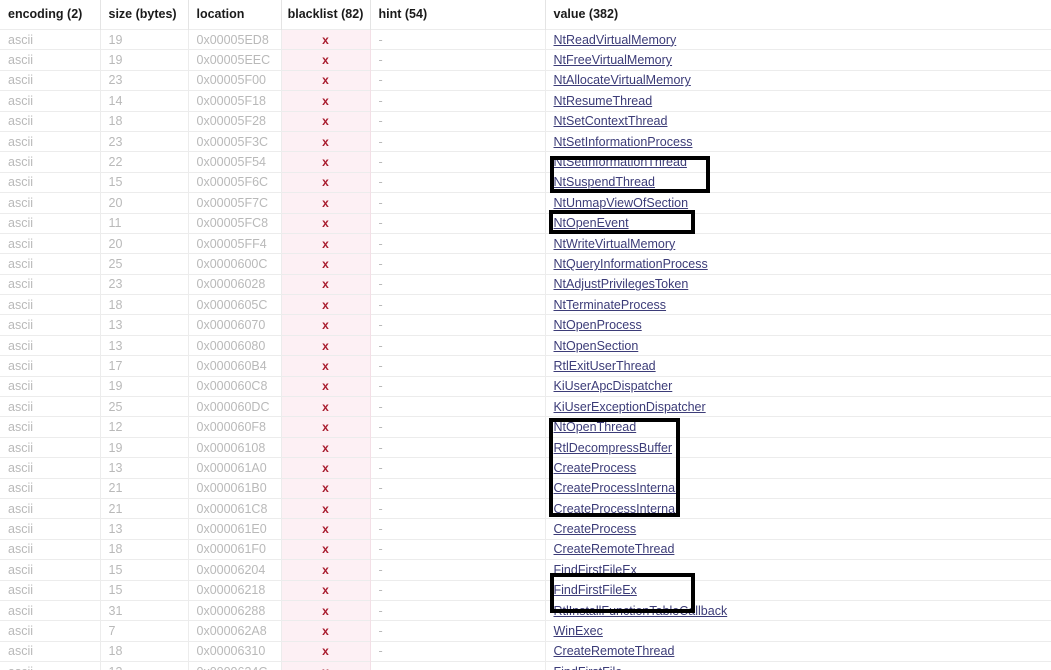  Describe the element at coordinates (596, 346) in the screenshot. I see `function-name-link: NtOpenSection` at that location.